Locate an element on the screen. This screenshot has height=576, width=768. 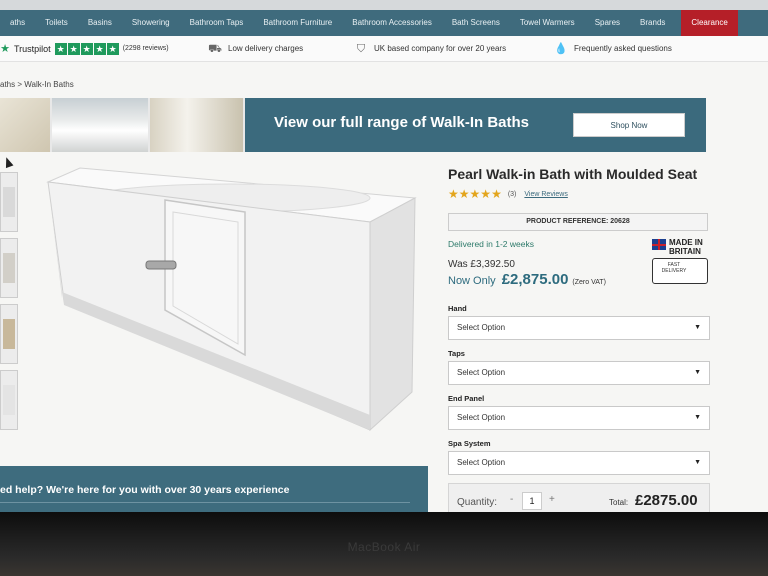
quantity-input: 1 is located at coordinates (532, 501).